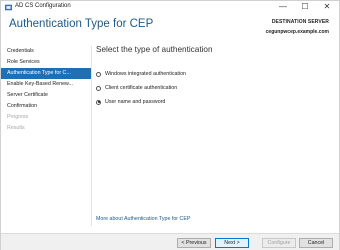 This screenshot has width=340, height=250. What do you see at coordinates (18, 117) in the screenshot?
I see `nav-item-progress: Progress` at bounding box center [18, 117].